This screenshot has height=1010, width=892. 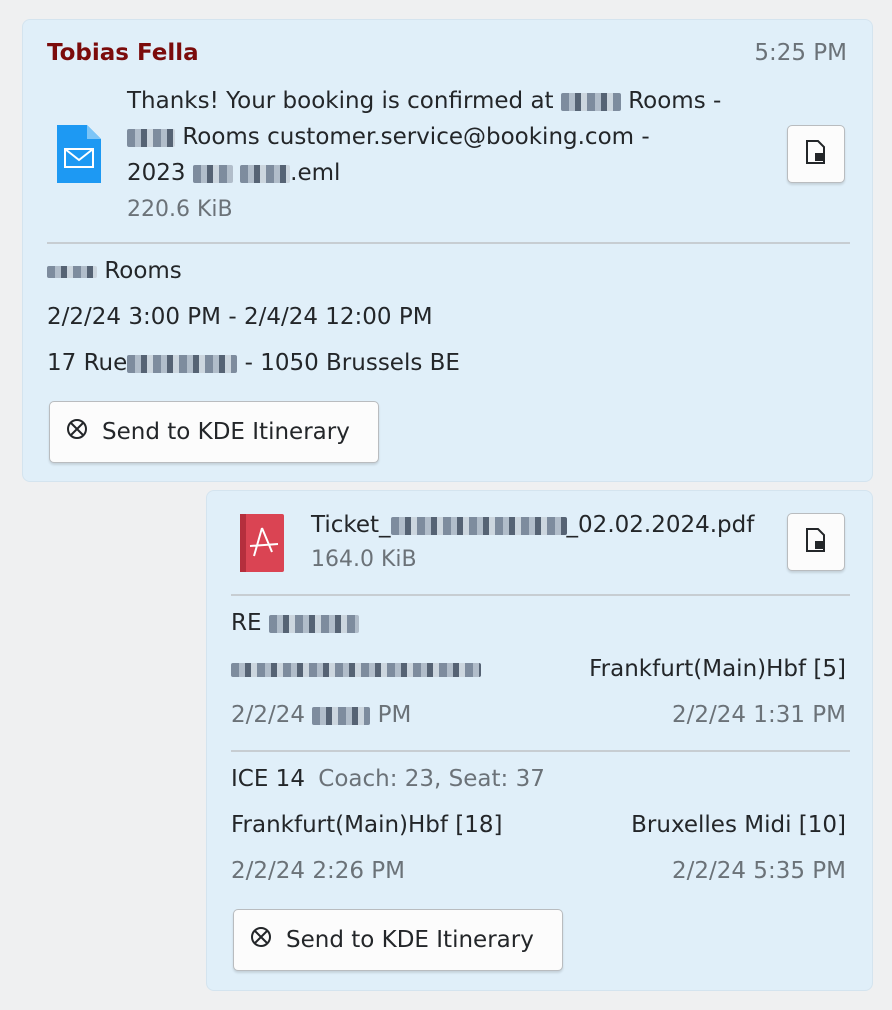 What do you see at coordinates (367, 825) in the screenshot?
I see `departure-station: Frankfurt(Main)Hbf [18]` at bounding box center [367, 825].